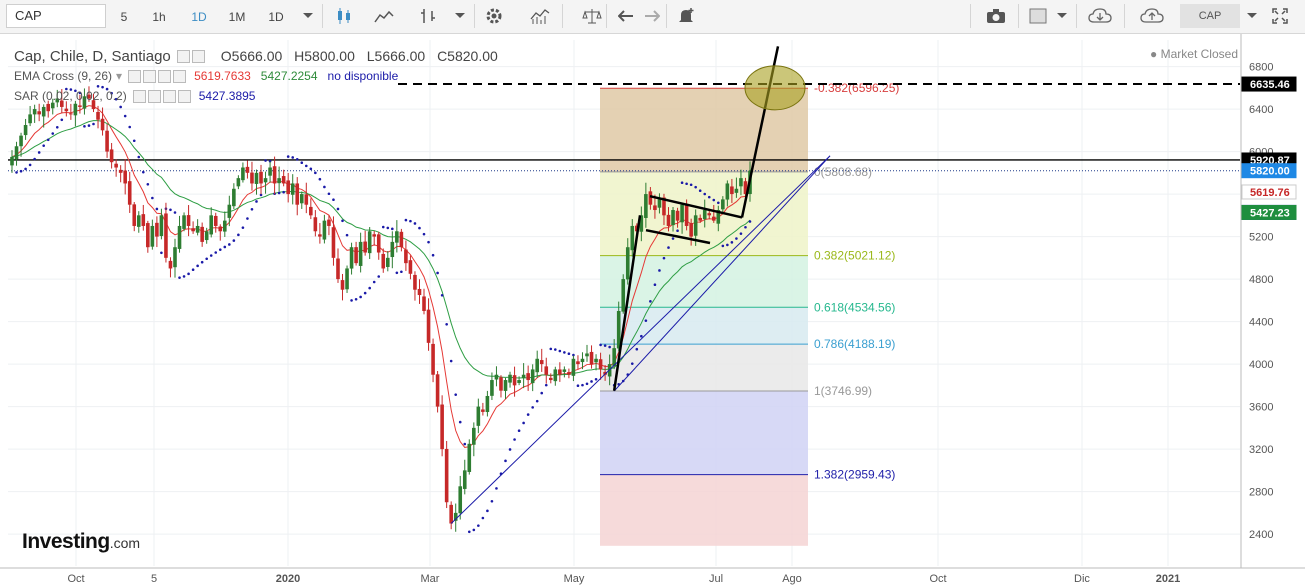 Image resolution: width=1305 pixels, height=588 pixels. What do you see at coordinates (540, 16) in the screenshot?
I see `indicators-icon` at bounding box center [540, 16].